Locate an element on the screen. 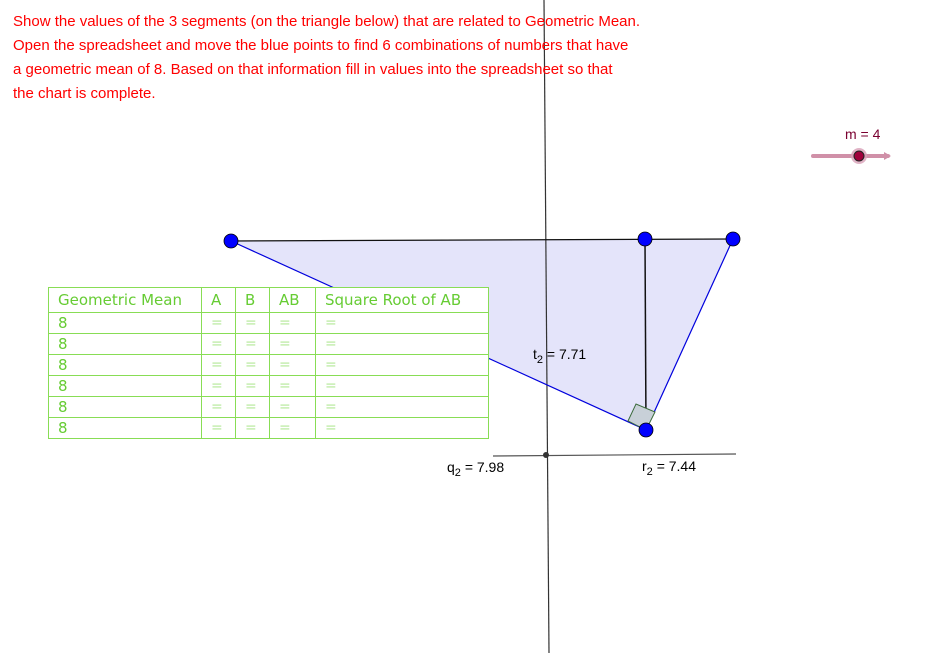 The image size is (948, 653). header-square-root: Square Root of AB is located at coordinates (402, 300).